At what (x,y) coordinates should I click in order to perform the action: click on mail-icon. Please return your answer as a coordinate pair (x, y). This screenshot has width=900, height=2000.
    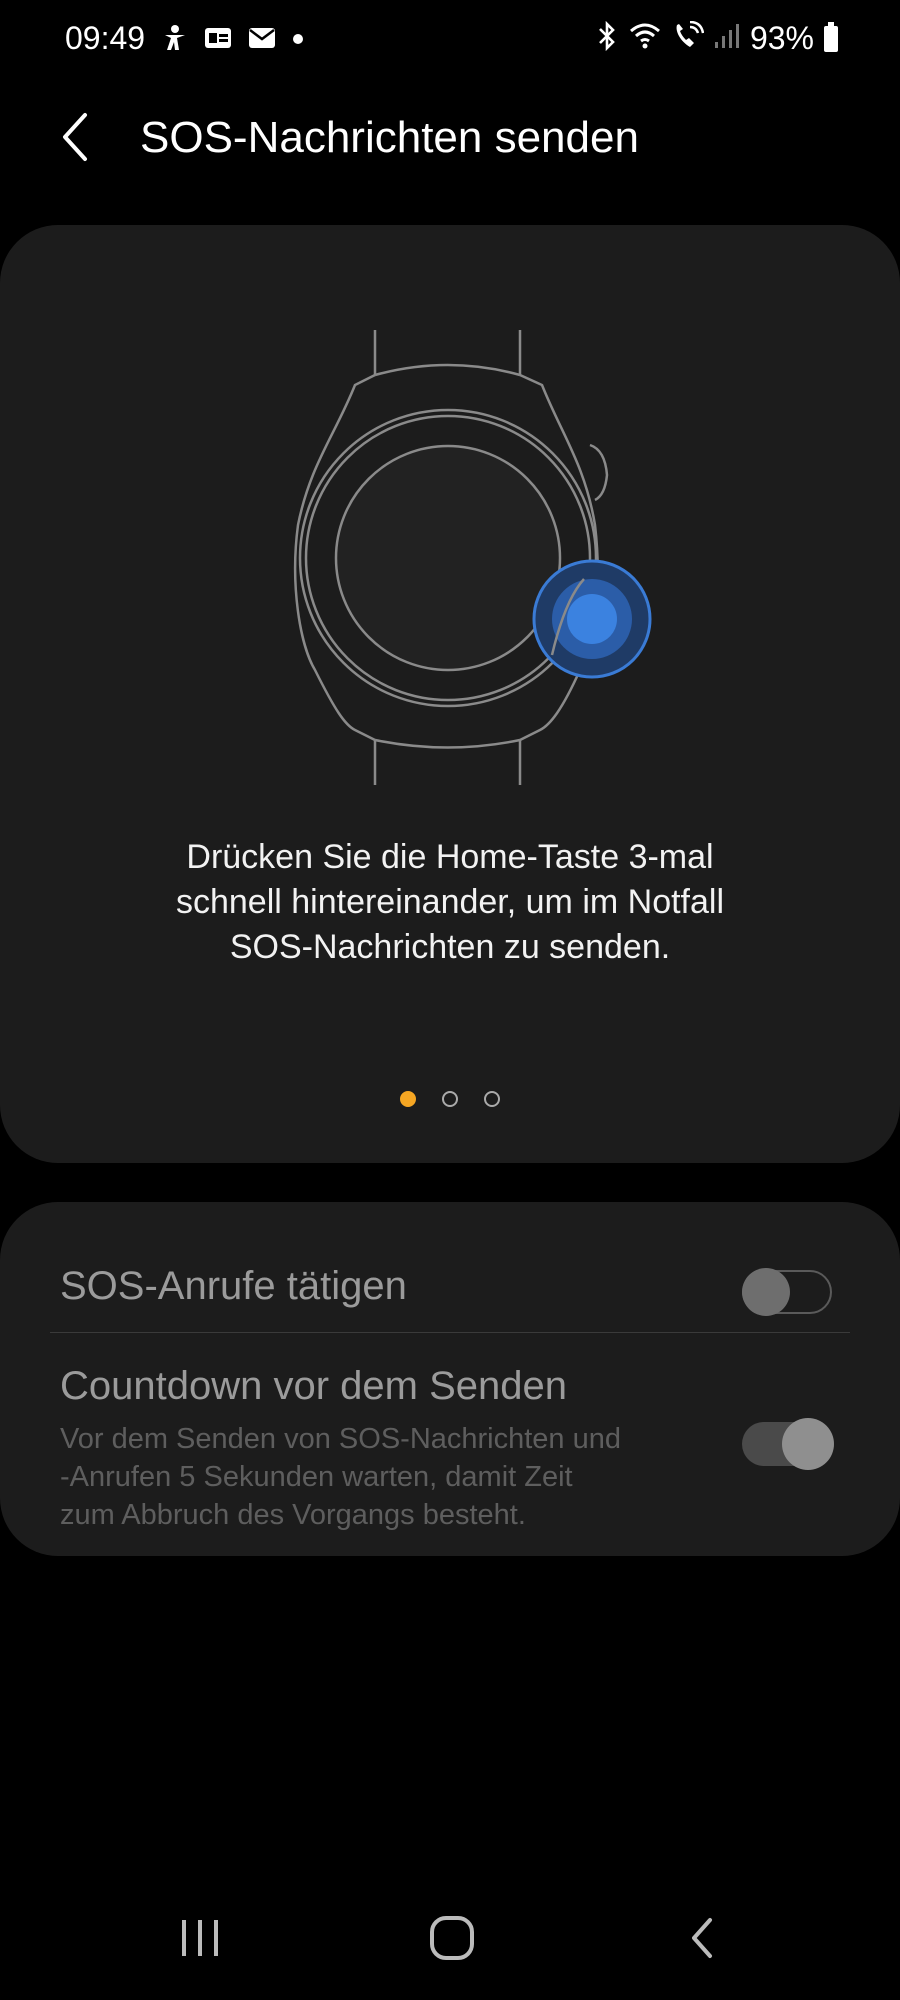
    Looking at the image, I should click on (262, 40).